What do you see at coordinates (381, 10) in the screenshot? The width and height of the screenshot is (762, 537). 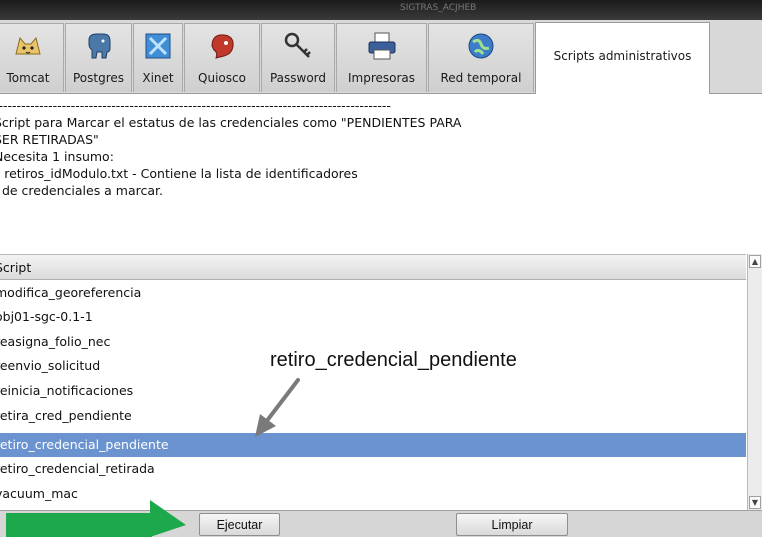 I see `window-titlebar: SIGTRAS_ACJHEB` at bounding box center [381, 10].